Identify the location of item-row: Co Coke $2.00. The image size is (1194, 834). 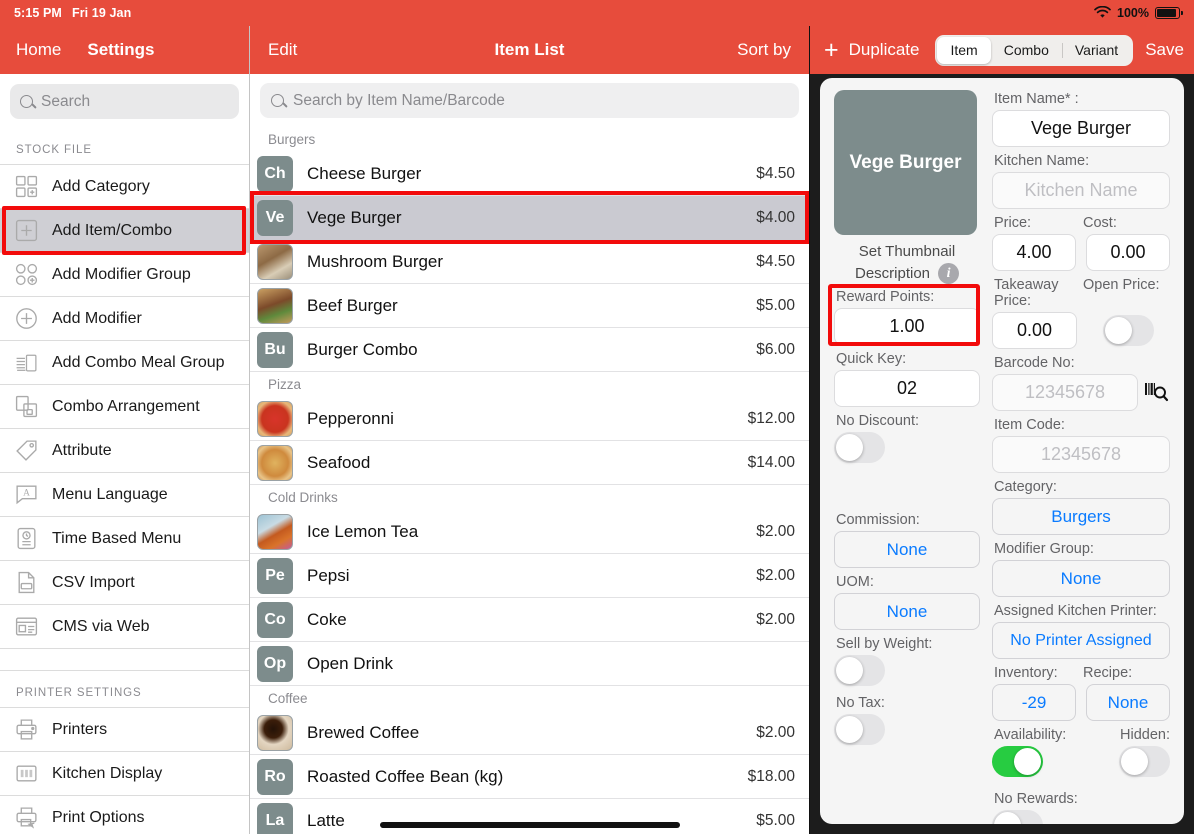
(529, 620).